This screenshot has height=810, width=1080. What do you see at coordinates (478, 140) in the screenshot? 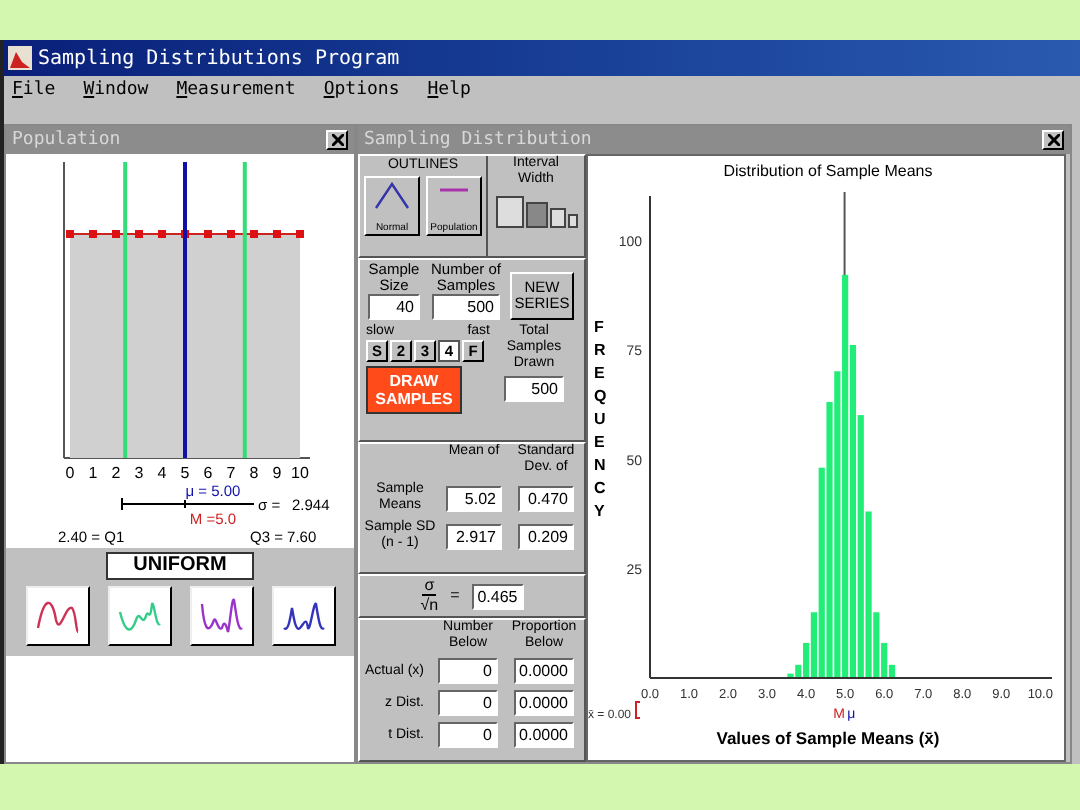
I see `window-title: Sampling Distribution` at bounding box center [478, 140].